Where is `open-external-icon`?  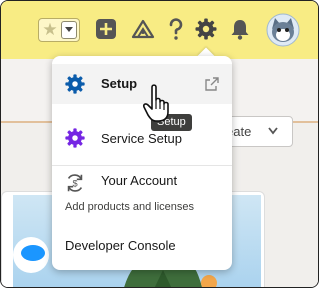 open-external-icon is located at coordinates (212, 84).